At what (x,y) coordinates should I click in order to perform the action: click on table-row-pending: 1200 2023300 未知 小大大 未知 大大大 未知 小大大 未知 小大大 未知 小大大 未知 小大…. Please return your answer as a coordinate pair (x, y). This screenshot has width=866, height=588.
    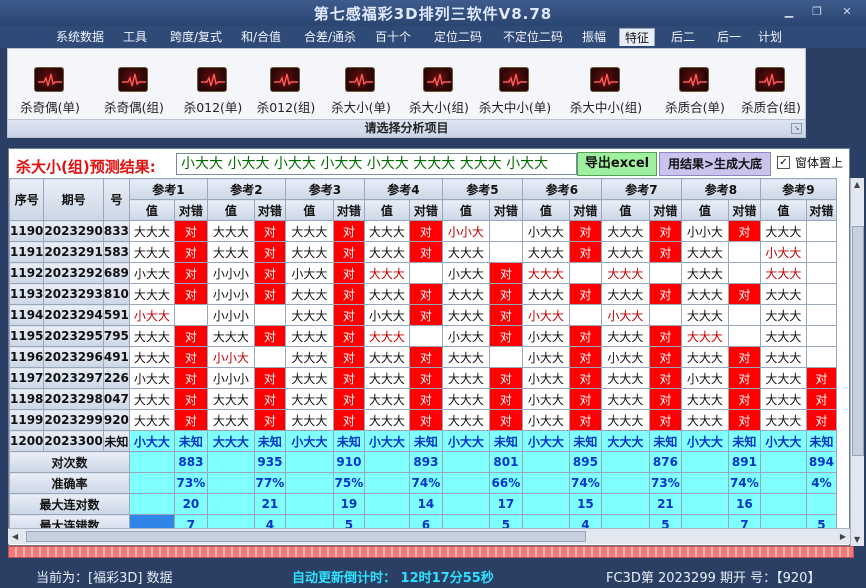
    Looking at the image, I should click on (423, 441).